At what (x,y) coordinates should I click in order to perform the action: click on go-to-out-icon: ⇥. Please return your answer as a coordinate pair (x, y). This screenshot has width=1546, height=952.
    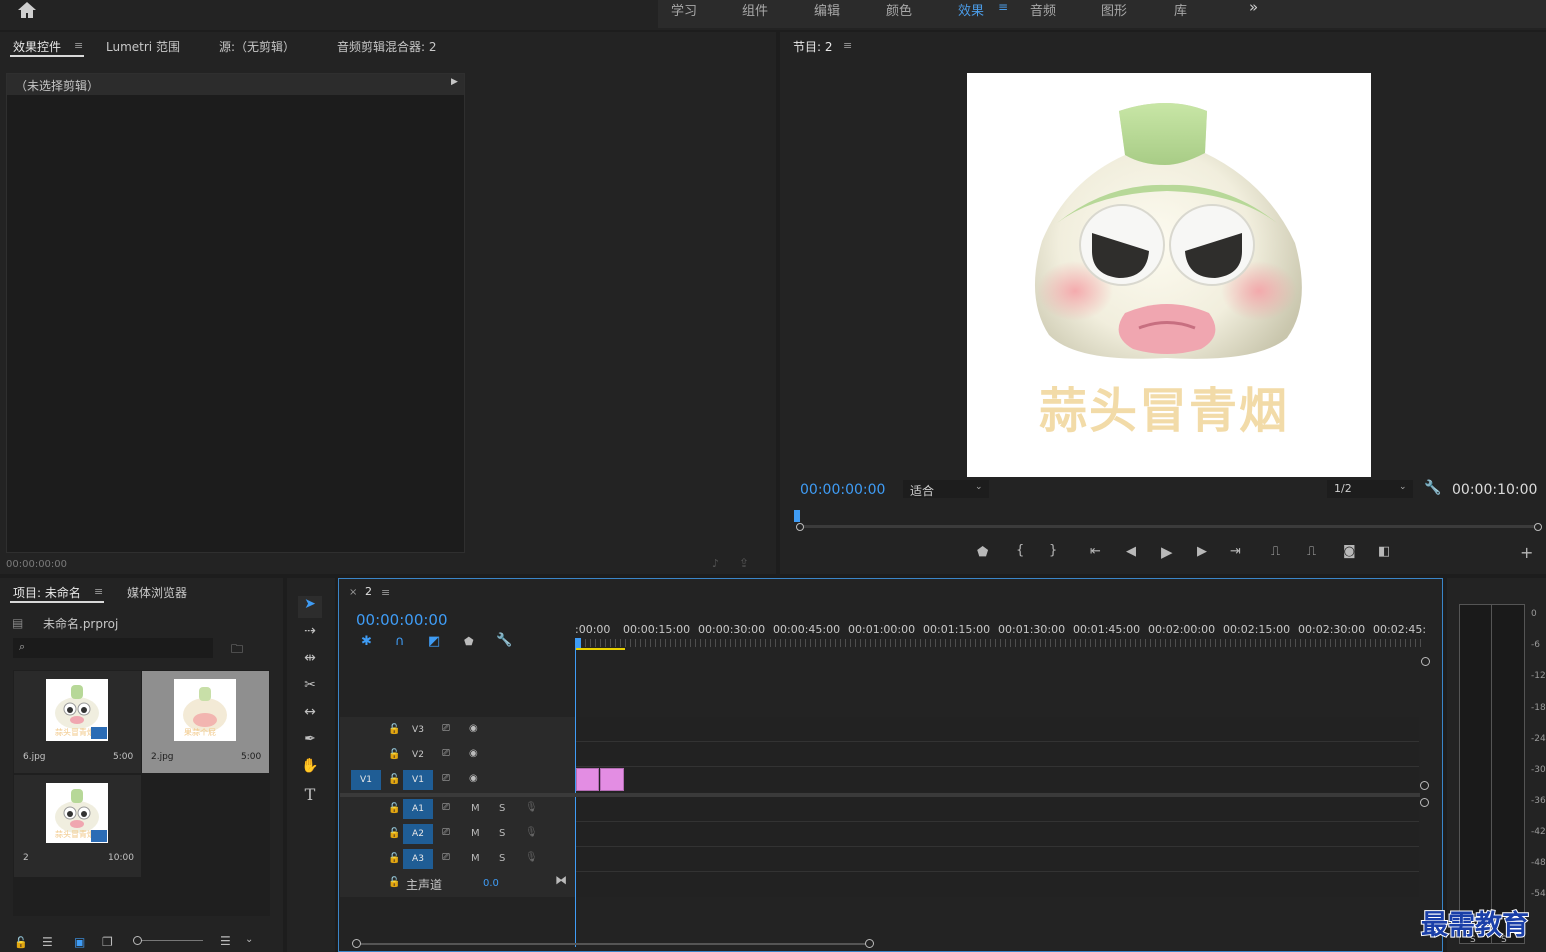
    Looking at the image, I should click on (1235, 551).